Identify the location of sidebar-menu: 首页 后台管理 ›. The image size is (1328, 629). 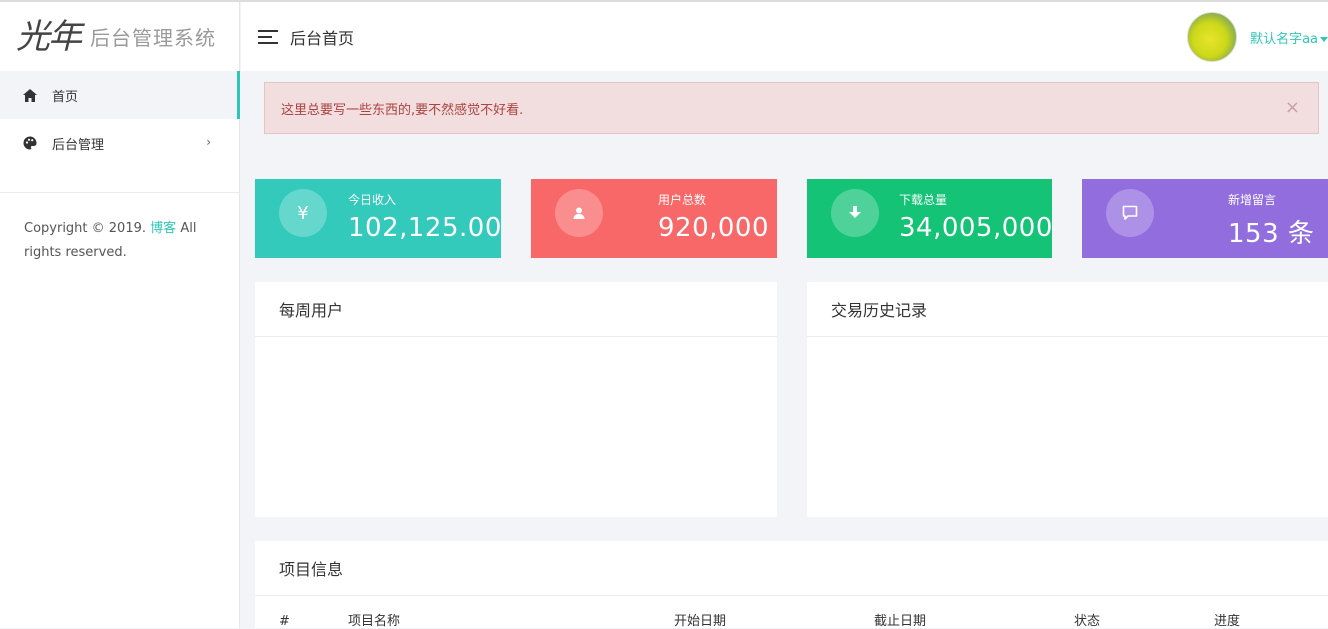
(120, 119).